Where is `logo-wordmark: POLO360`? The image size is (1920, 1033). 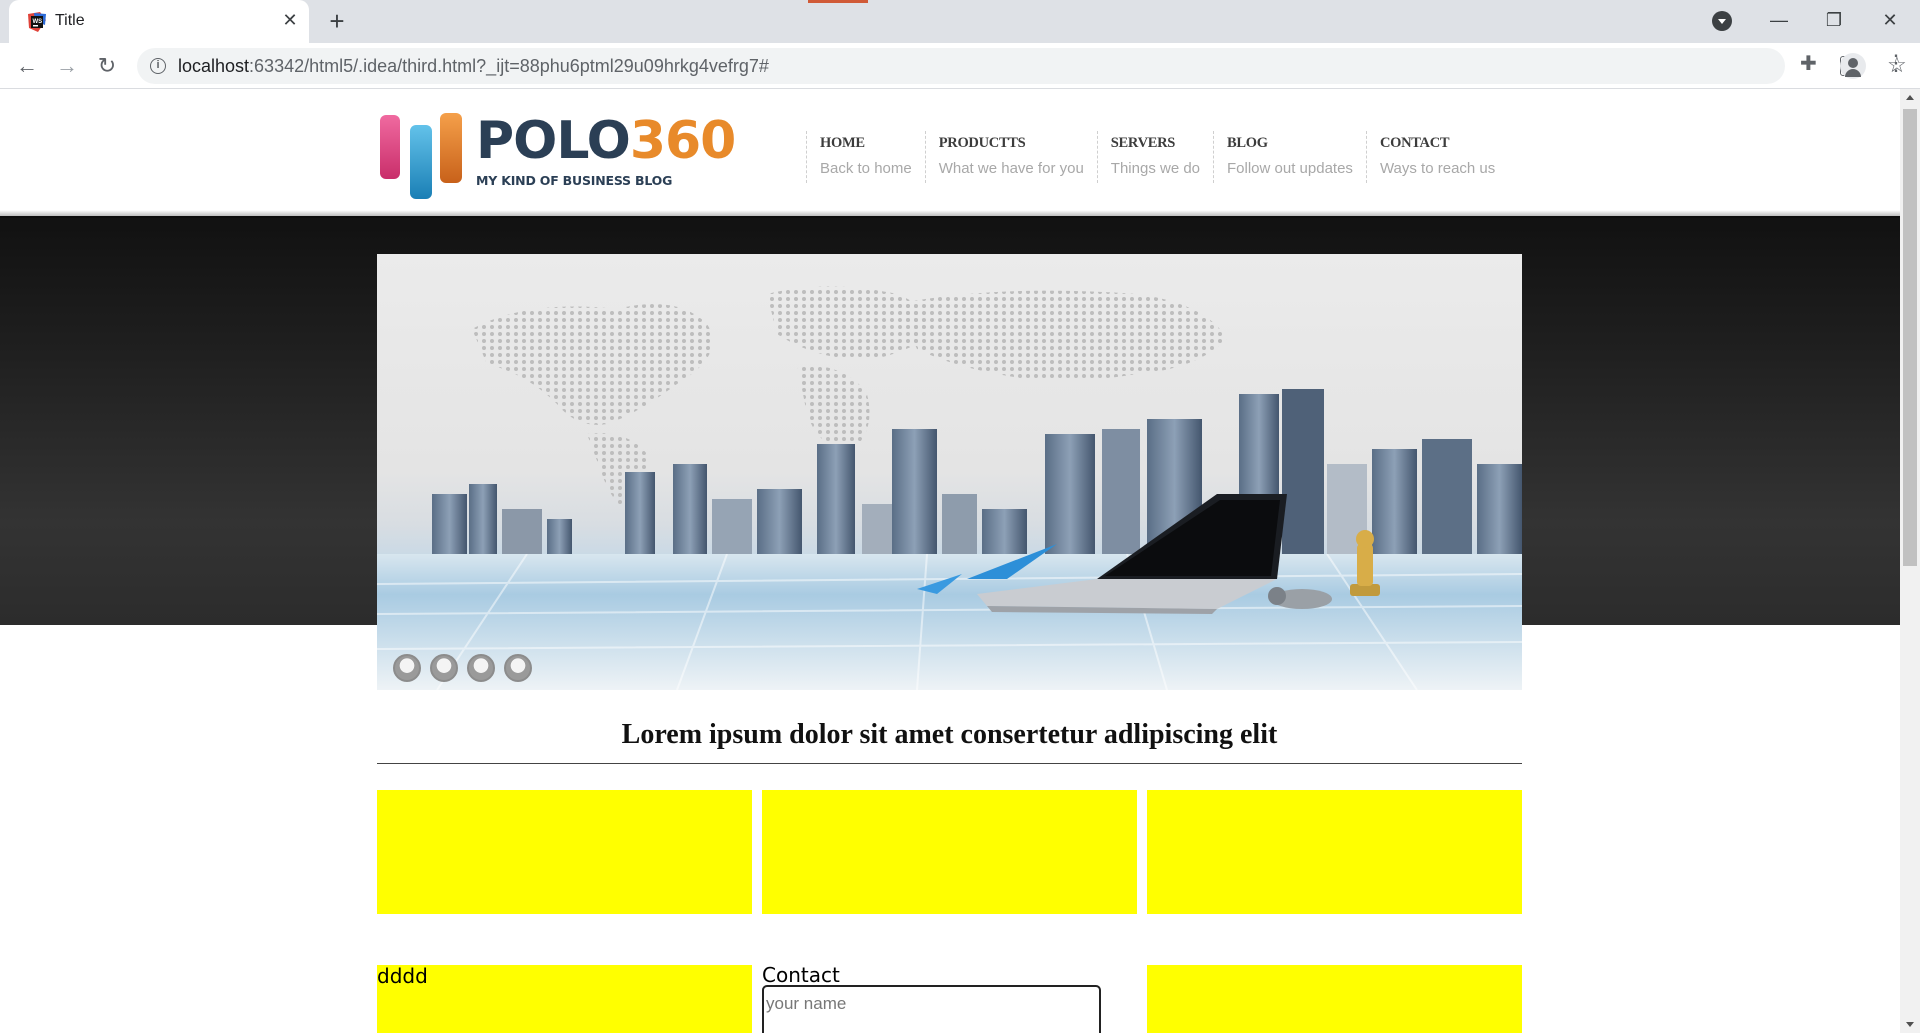 logo-wordmark: POLO360 is located at coordinates (606, 141).